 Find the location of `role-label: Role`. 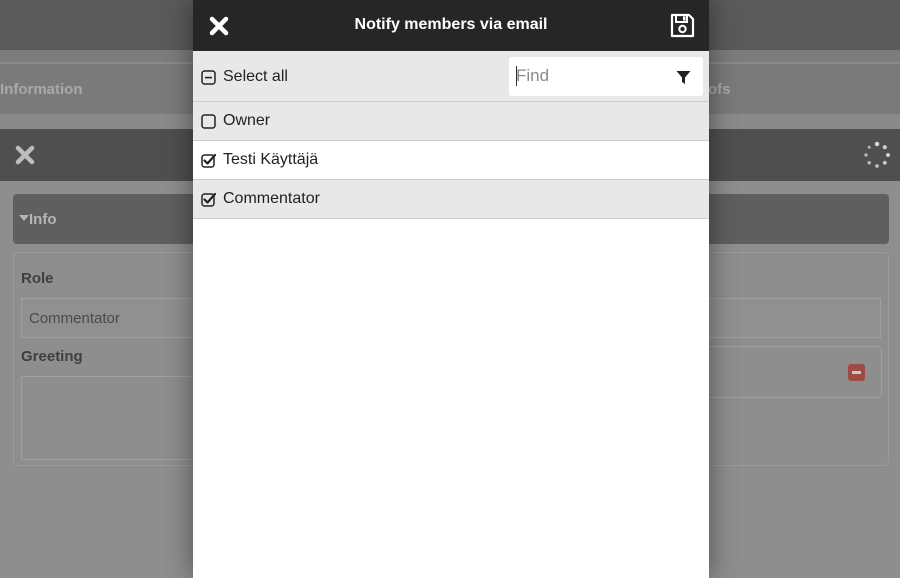

role-label: Role is located at coordinates (37, 278).